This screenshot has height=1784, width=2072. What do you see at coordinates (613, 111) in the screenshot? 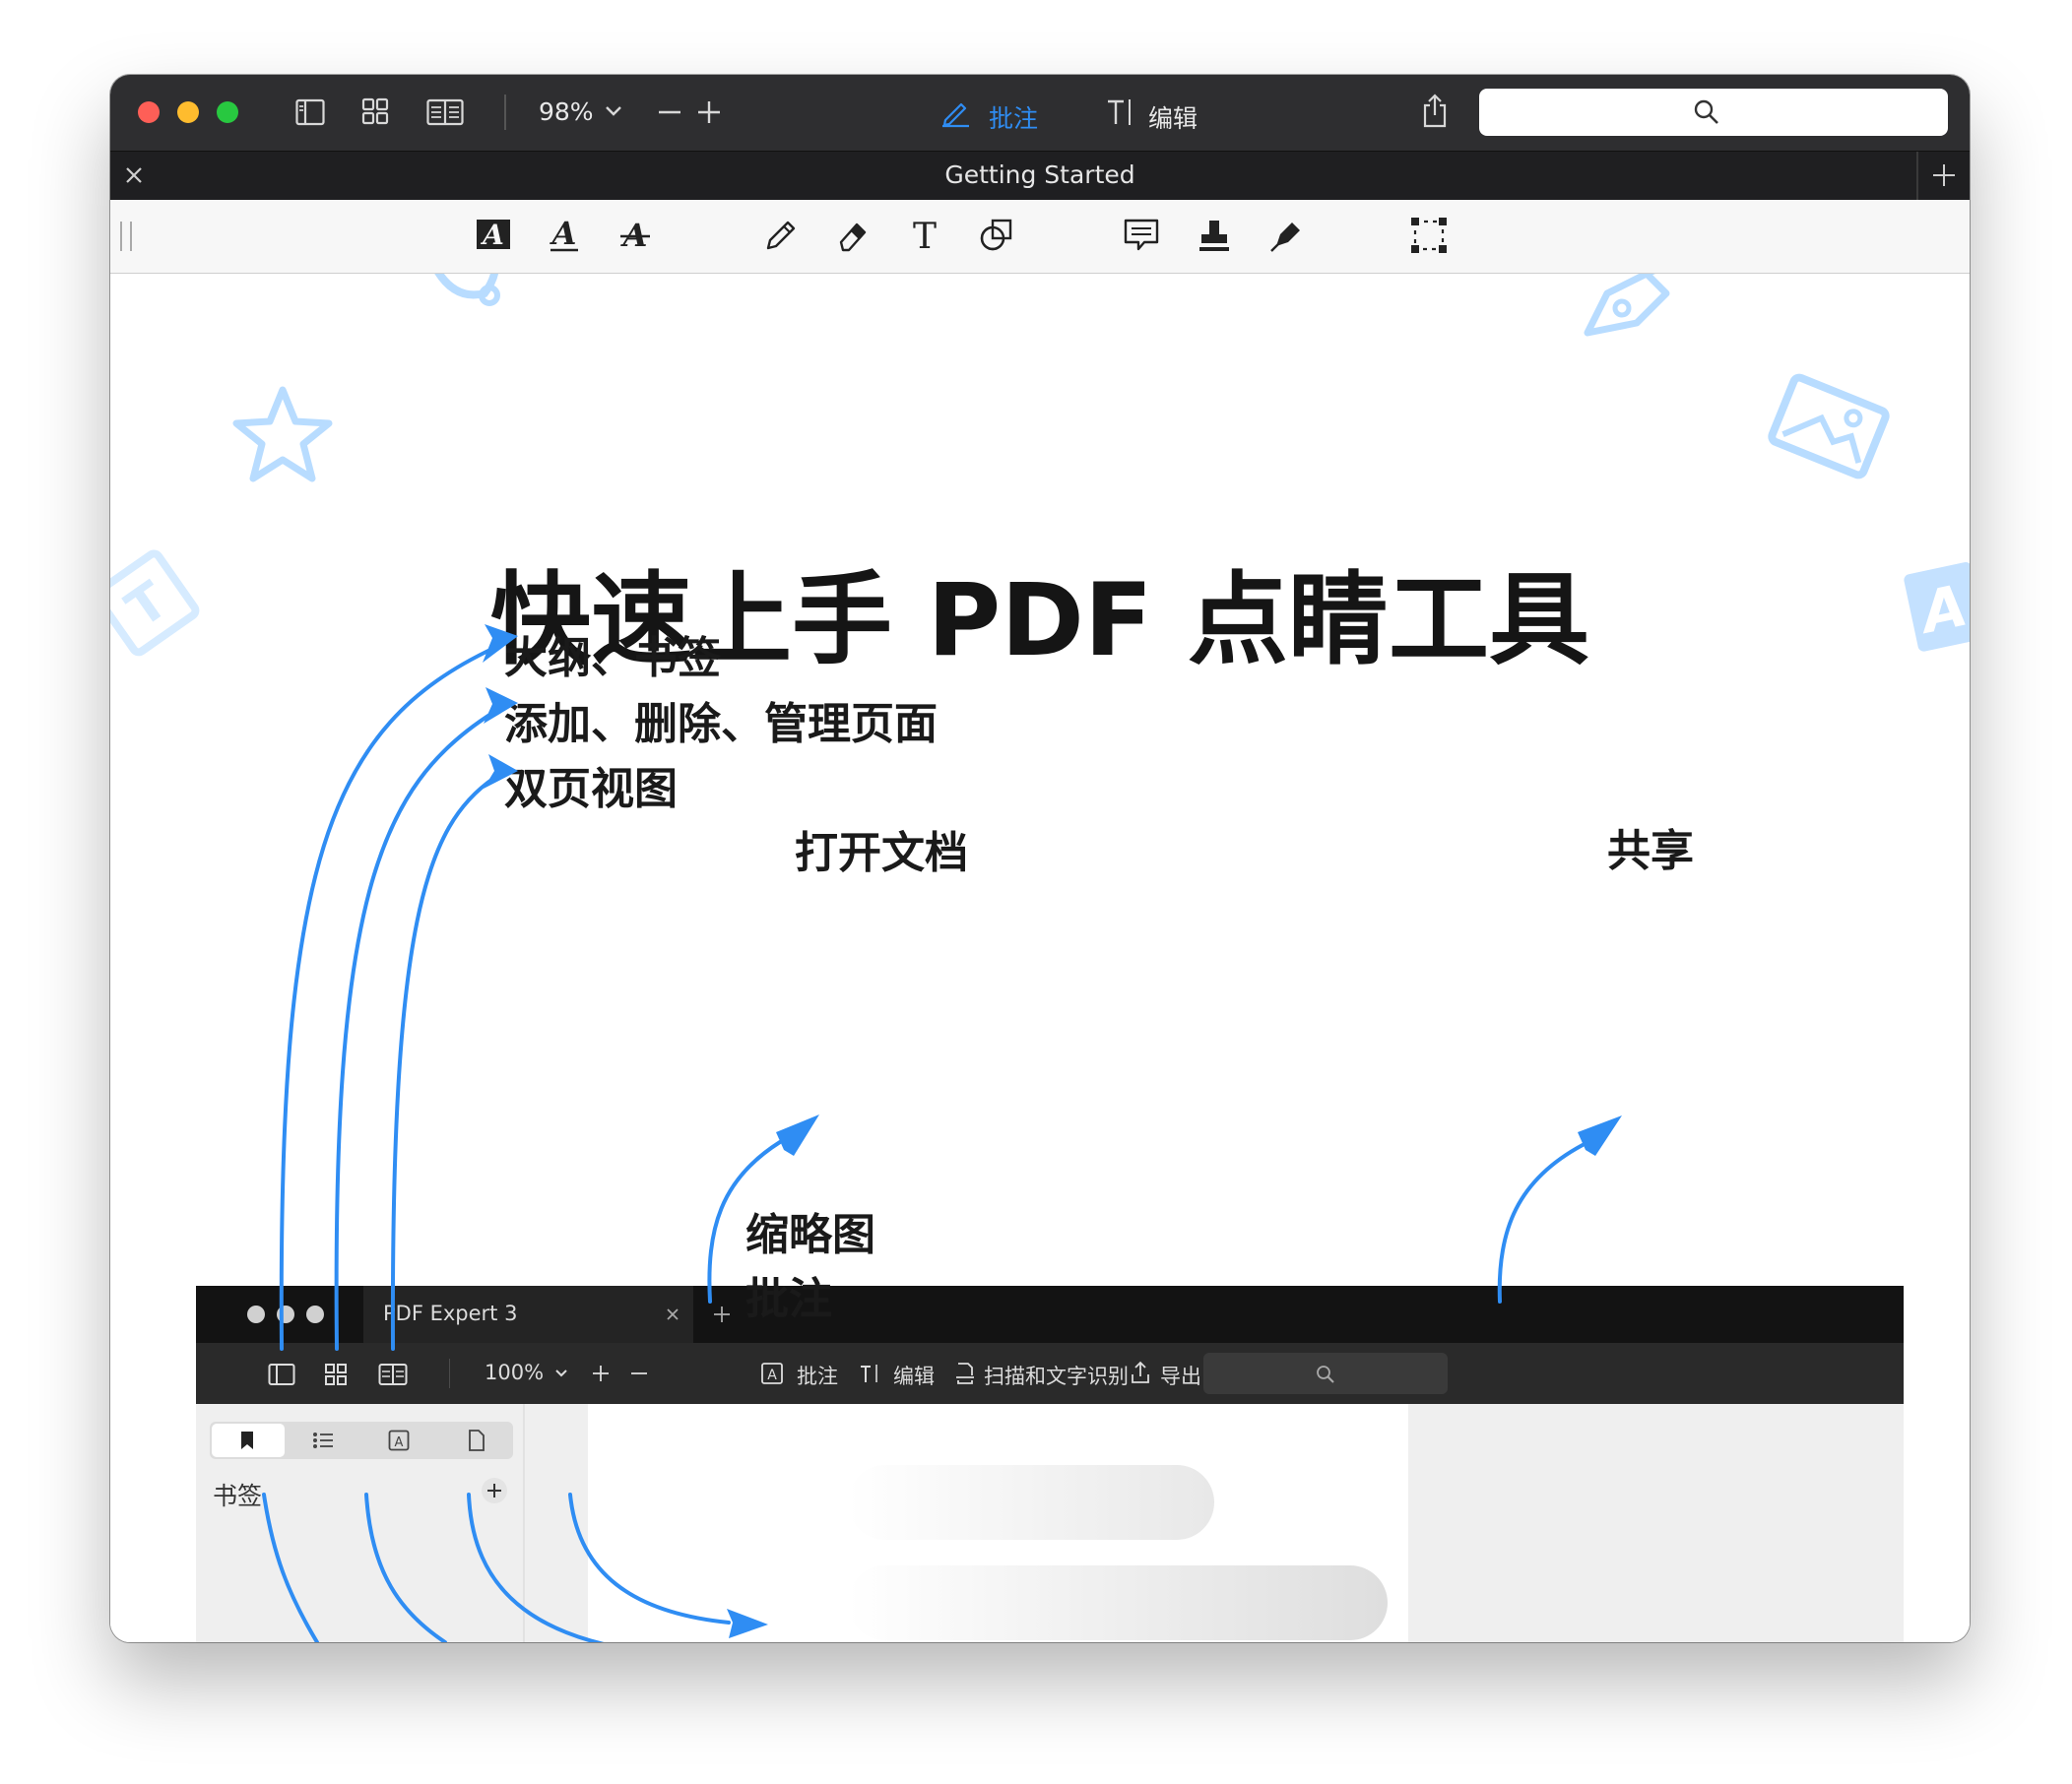
I see `chevron-down-icon` at bounding box center [613, 111].